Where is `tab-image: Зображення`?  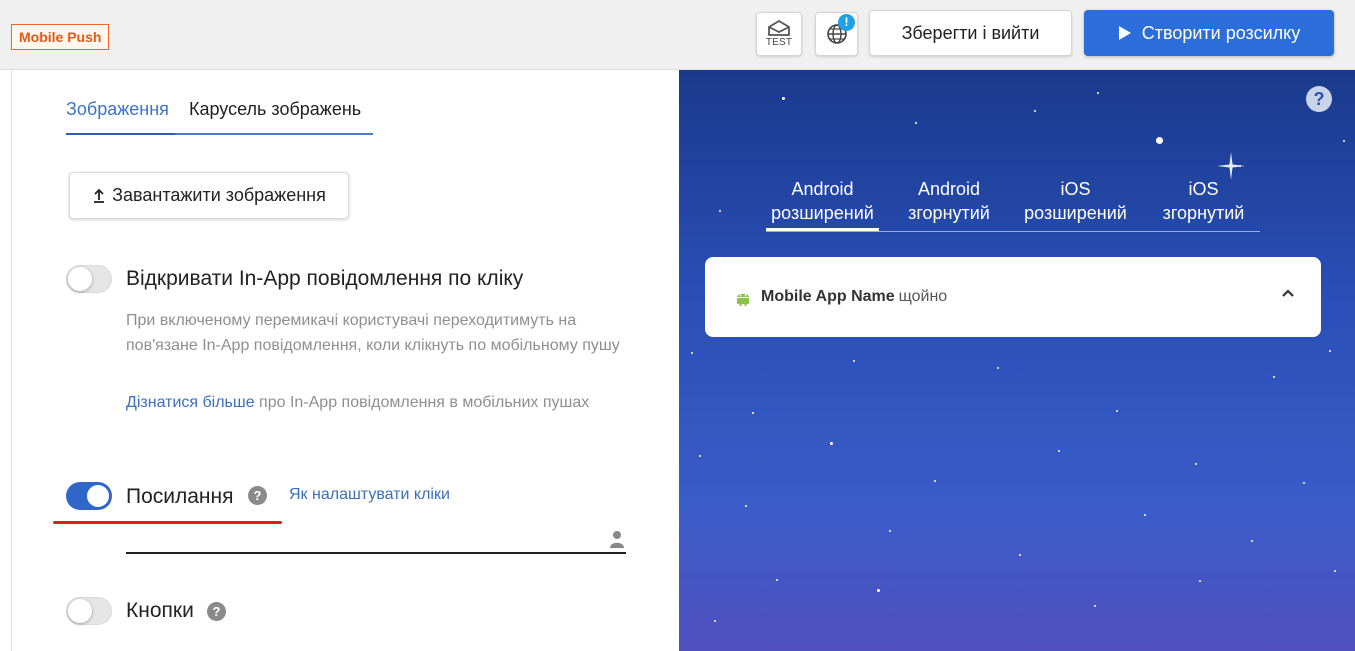
tab-image: Зображення is located at coordinates (117, 109).